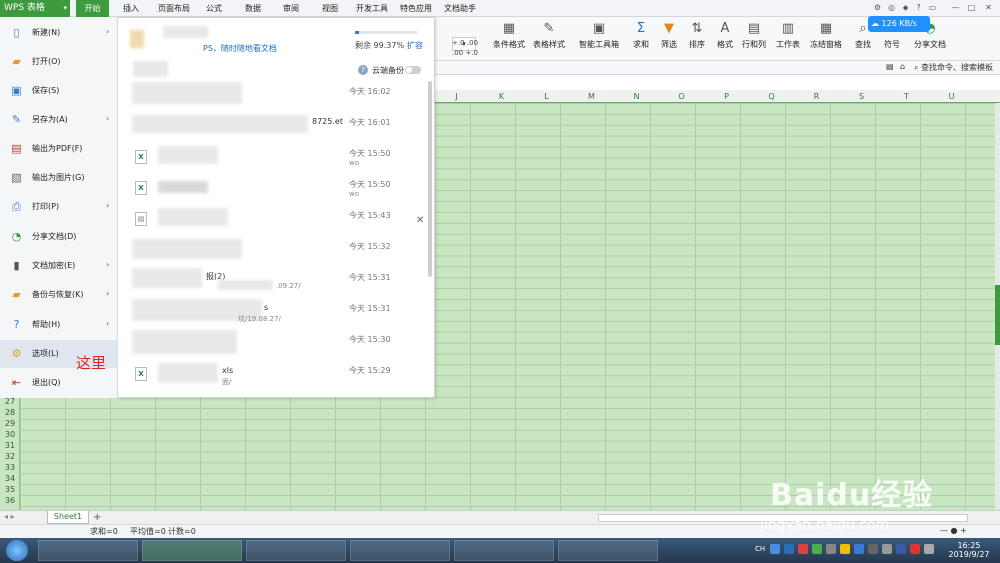 The height and width of the screenshot is (563, 1000). What do you see at coordinates (826, 39) in the screenshot?
I see `freeze-panes-button: ▦ 冻结窗格` at bounding box center [826, 39].